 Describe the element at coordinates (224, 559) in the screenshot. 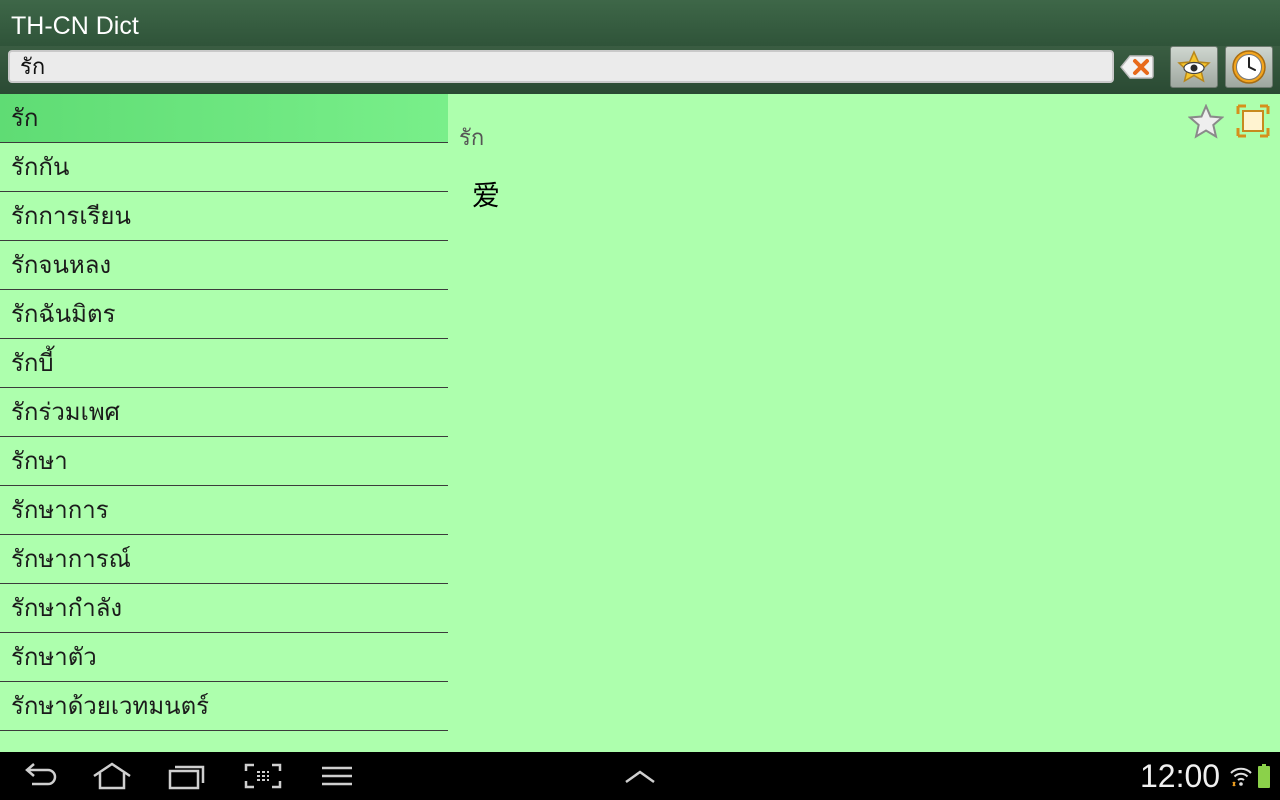

I see `list-item: รักษาการณ์` at that location.